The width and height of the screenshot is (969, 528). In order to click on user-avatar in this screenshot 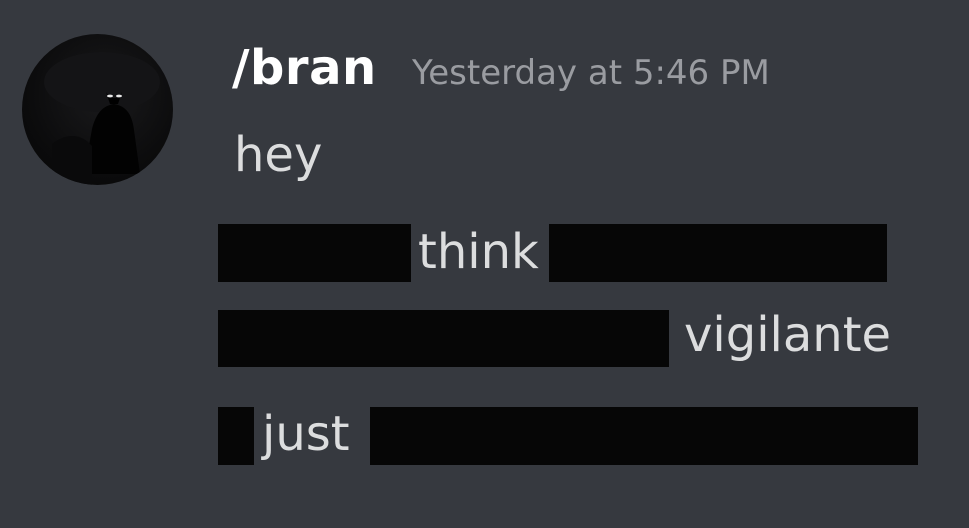, I will do `click(97, 109)`.